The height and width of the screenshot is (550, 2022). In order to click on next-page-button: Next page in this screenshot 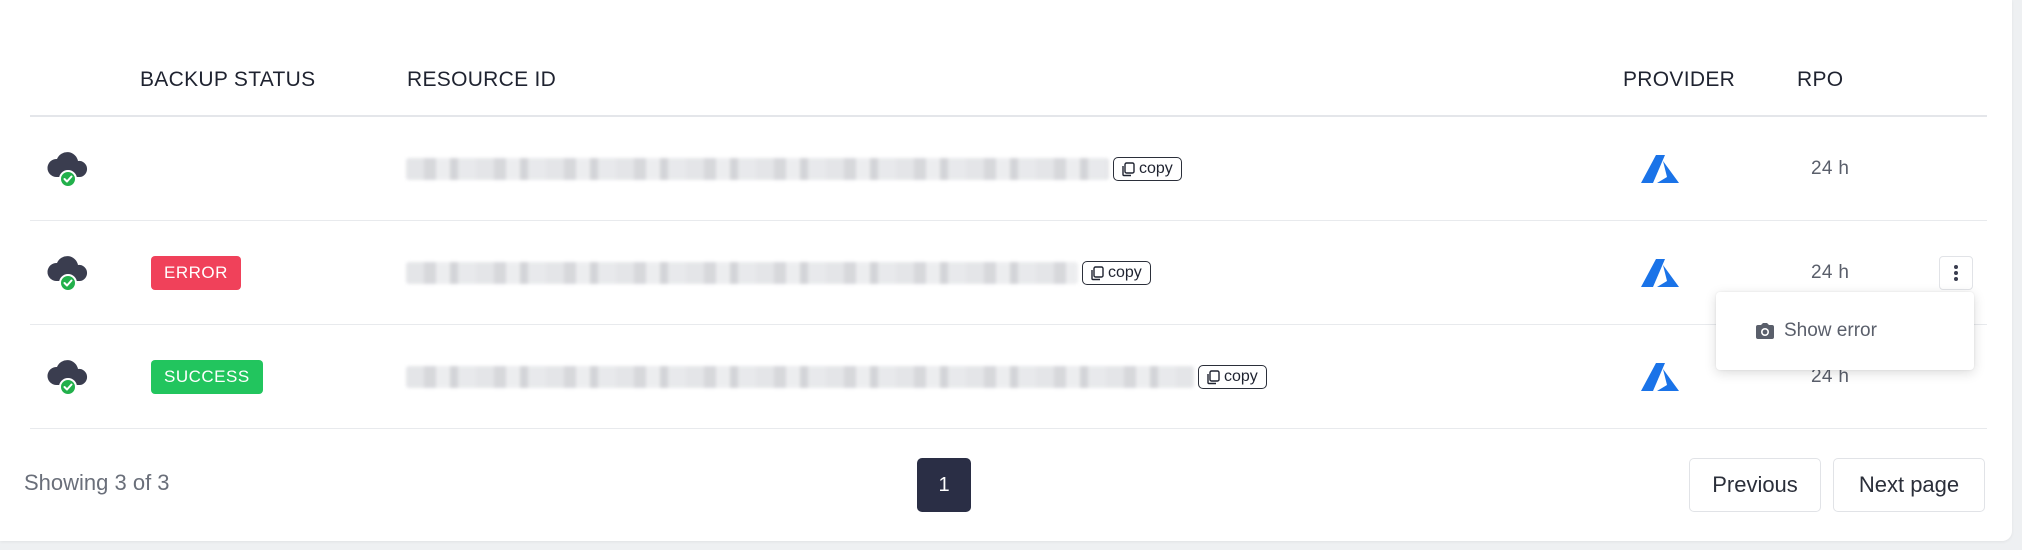, I will do `click(1909, 485)`.